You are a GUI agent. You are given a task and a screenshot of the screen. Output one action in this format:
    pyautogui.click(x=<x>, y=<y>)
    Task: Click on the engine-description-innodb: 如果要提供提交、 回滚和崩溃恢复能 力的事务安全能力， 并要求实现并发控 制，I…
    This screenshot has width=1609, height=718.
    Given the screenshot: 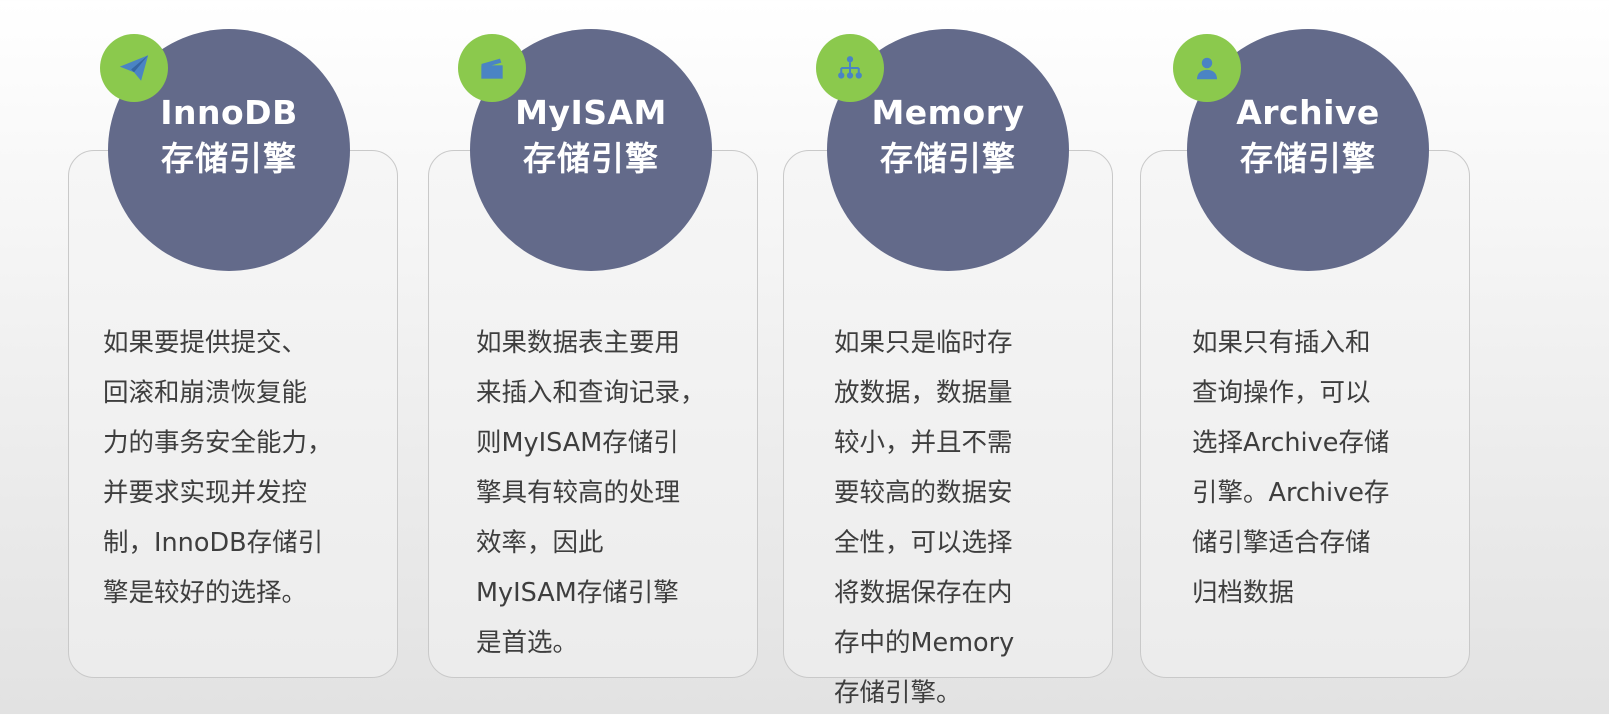 What is the action you would take?
    pyautogui.click(x=218, y=468)
    